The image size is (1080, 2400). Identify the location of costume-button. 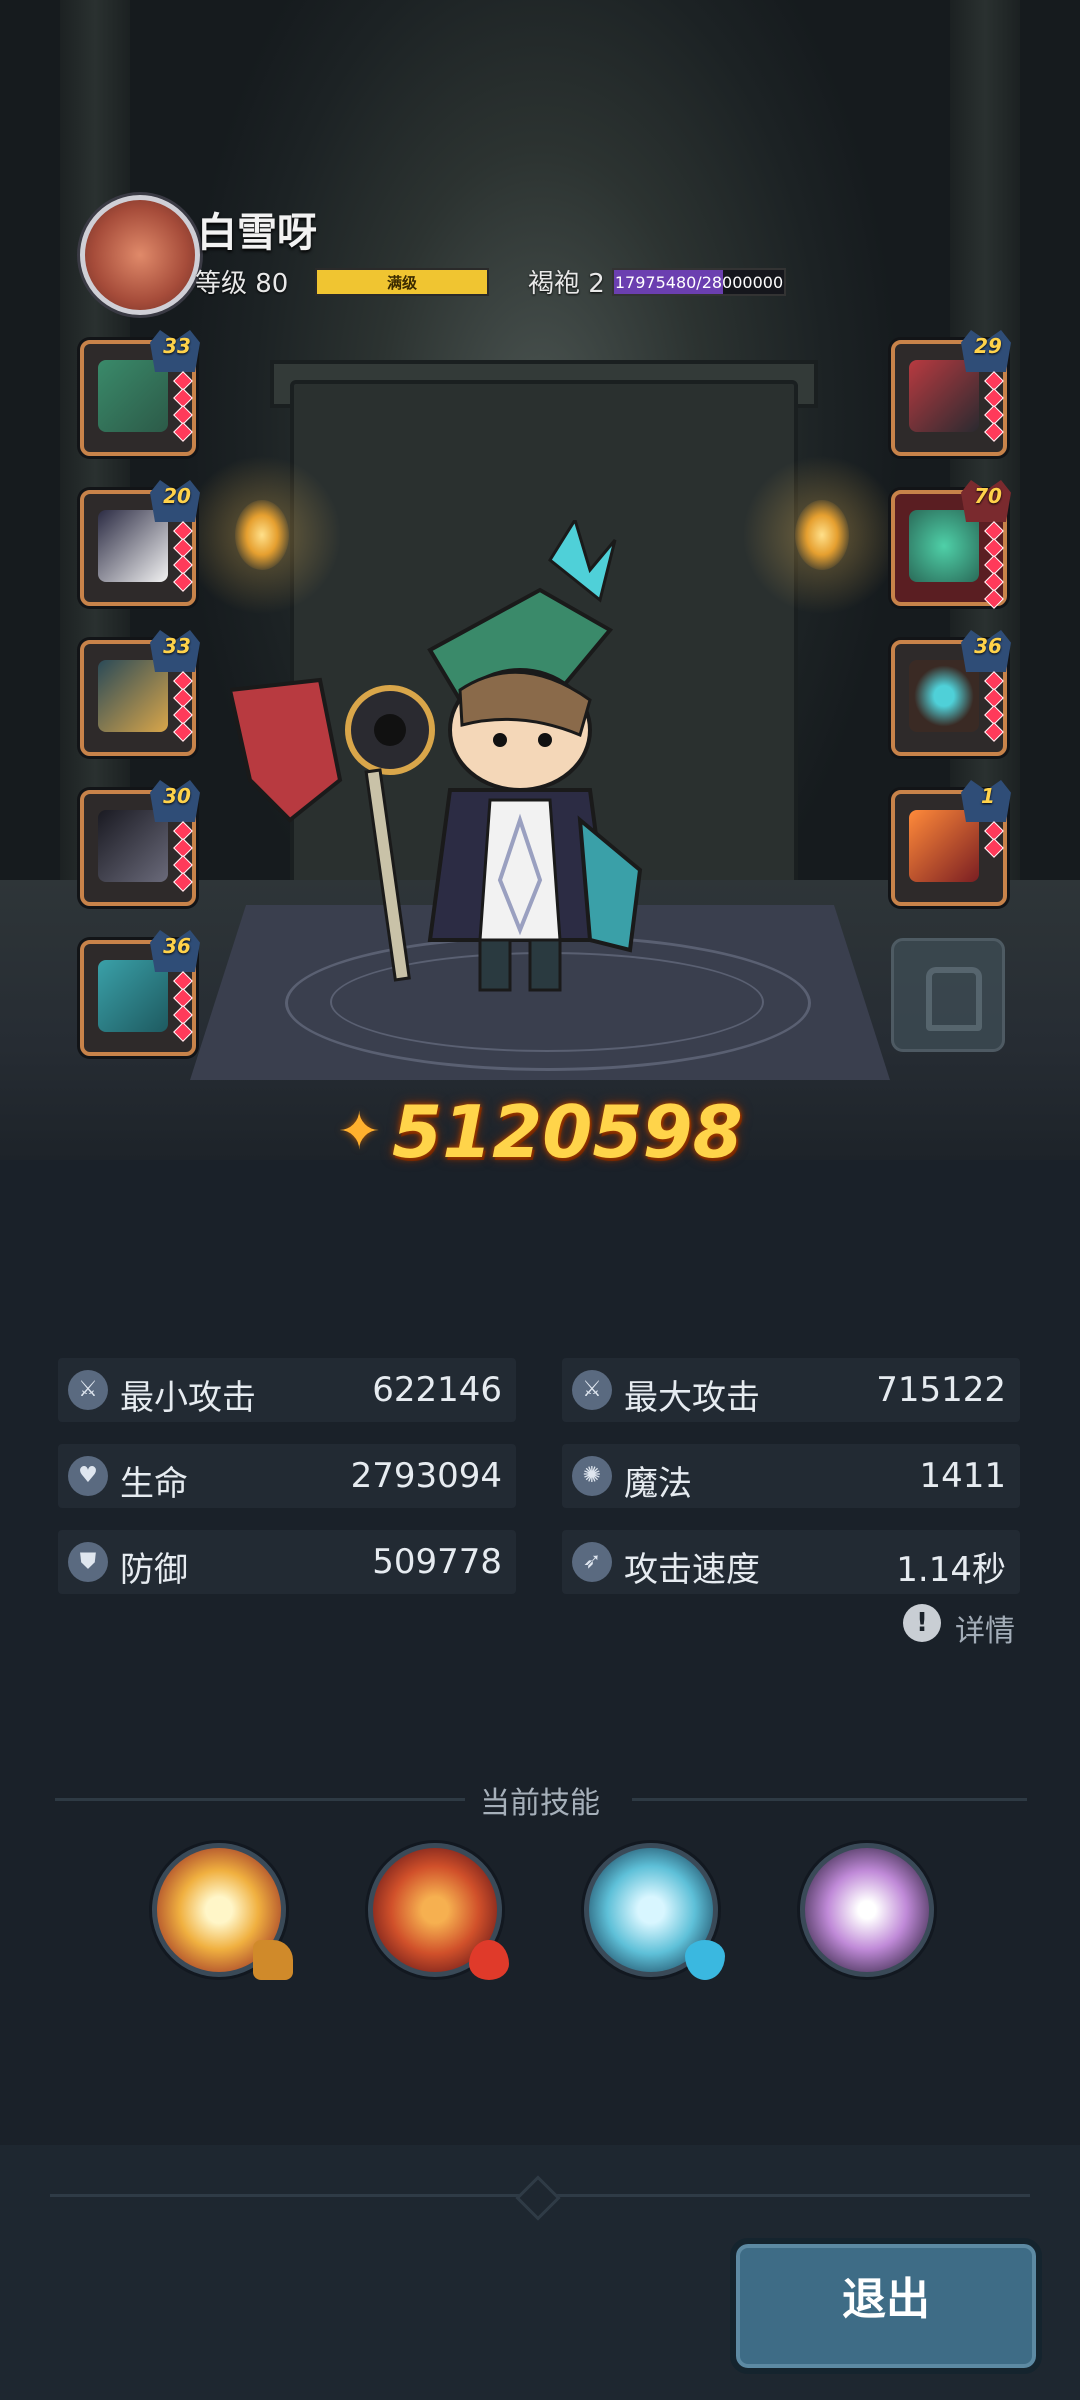
(948, 995).